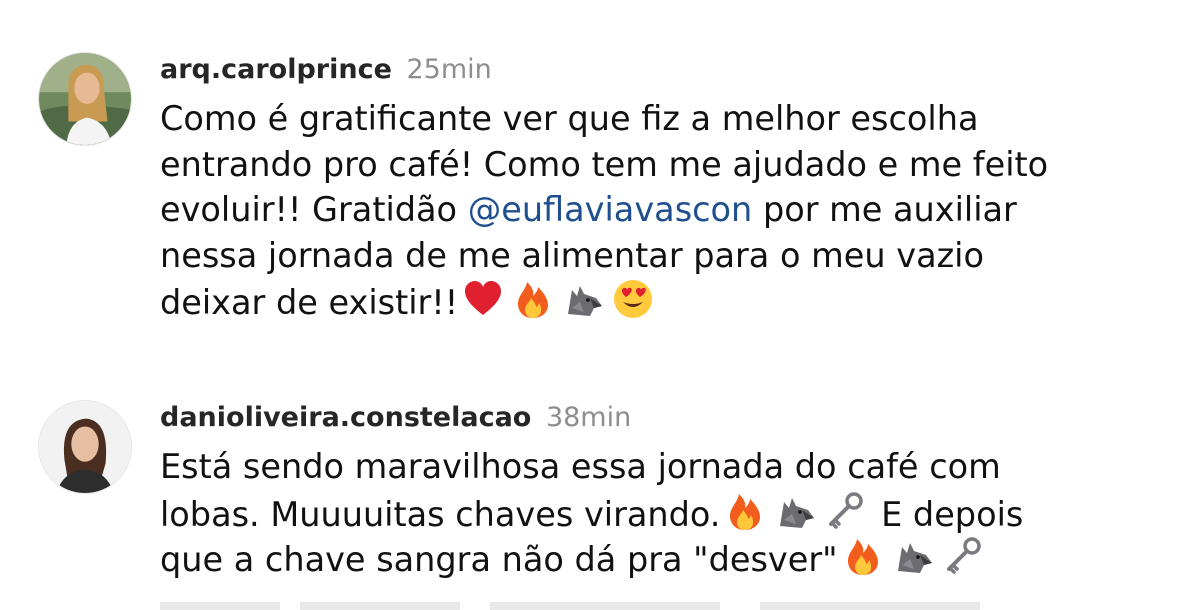 Image resolution: width=1180 pixels, height=610 pixels. I want to click on comment-text-segment: lobas. Muuuuitas chaves virando., so click(440, 514).